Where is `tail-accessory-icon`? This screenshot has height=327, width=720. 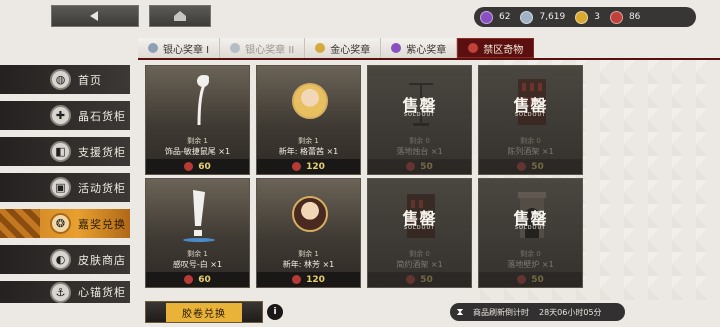
tail-accessory-icon is located at coordinates (202, 100).